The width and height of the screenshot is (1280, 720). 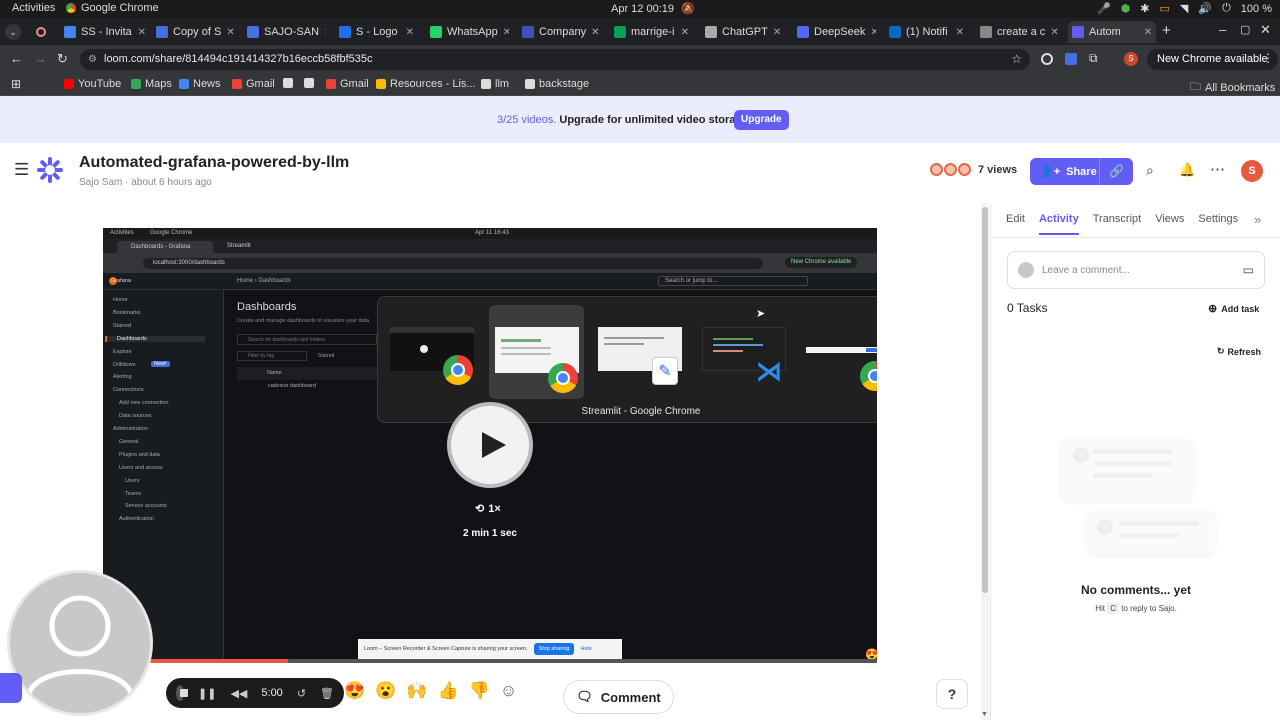 I want to click on panel-tab-views: Views, so click(x=1169, y=224).